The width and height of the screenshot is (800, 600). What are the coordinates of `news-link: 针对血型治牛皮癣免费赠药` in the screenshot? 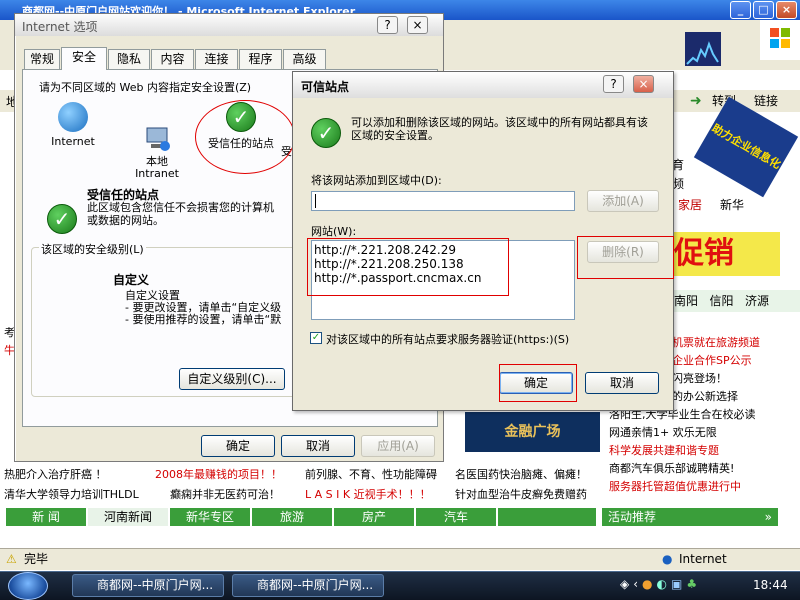 It's located at (521, 494).